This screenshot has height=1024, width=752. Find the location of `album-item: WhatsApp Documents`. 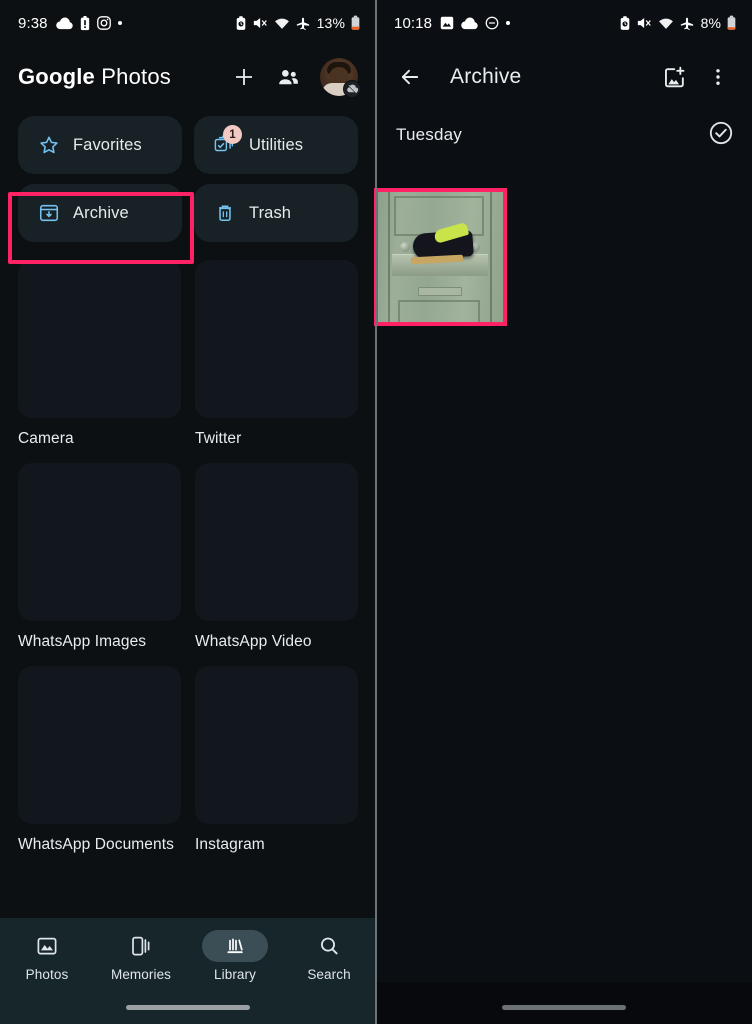

album-item: WhatsApp Documents is located at coordinates (99, 760).